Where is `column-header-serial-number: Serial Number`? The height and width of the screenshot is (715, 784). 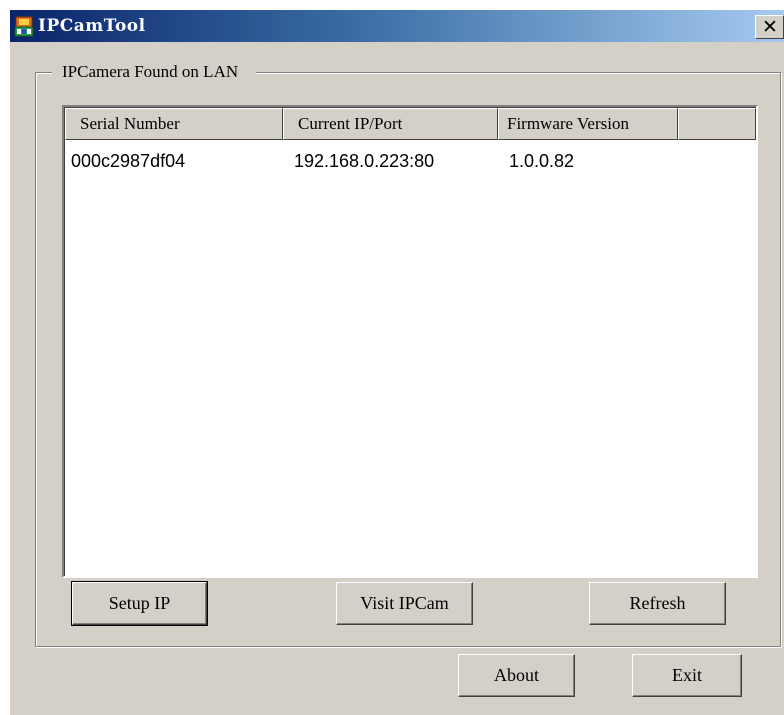
column-header-serial-number: Serial Number is located at coordinates (174, 124).